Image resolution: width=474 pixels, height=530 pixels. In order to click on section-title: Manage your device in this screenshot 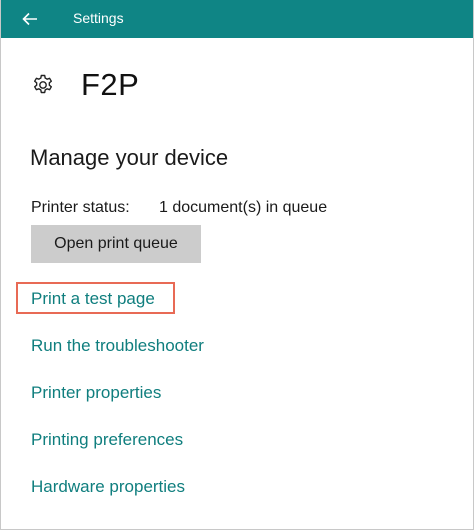, I will do `click(129, 157)`.